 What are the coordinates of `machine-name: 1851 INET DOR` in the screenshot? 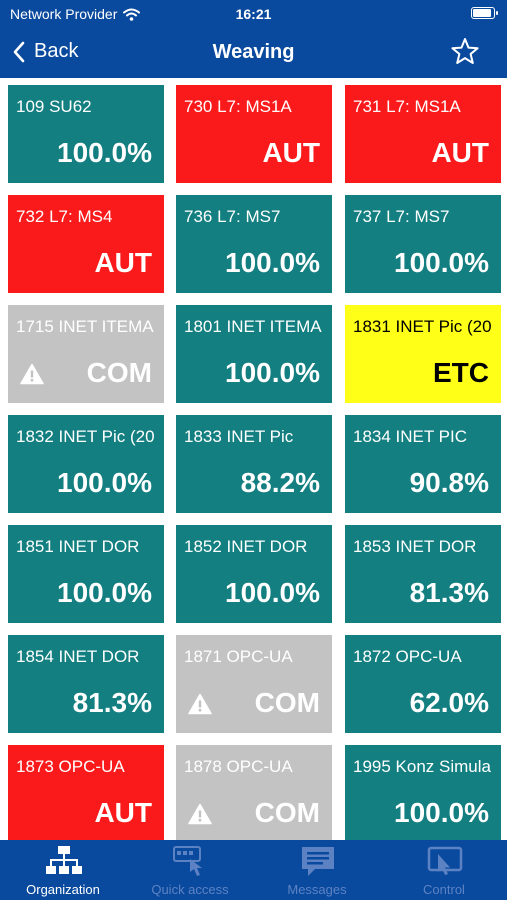 It's located at (78, 546).